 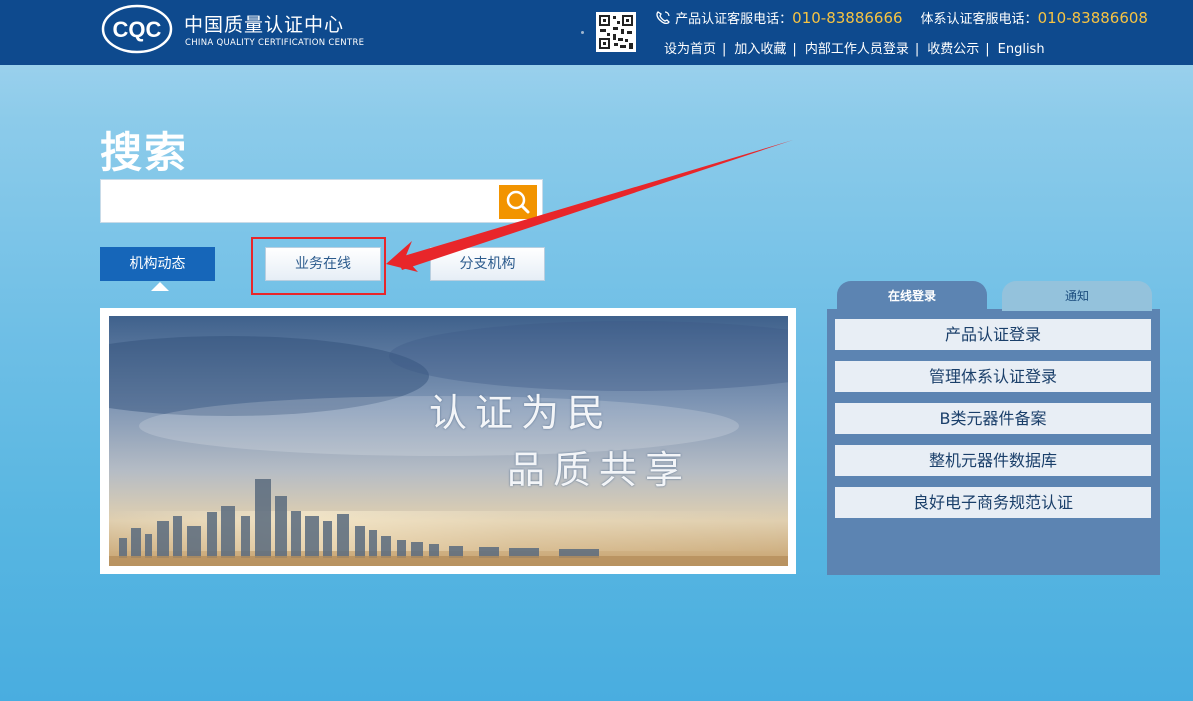 What do you see at coordinates (734, 19) in the screenshot?
I see `product-hotline-label: 产品认证客服电话：` at bounding box center [734, 19].